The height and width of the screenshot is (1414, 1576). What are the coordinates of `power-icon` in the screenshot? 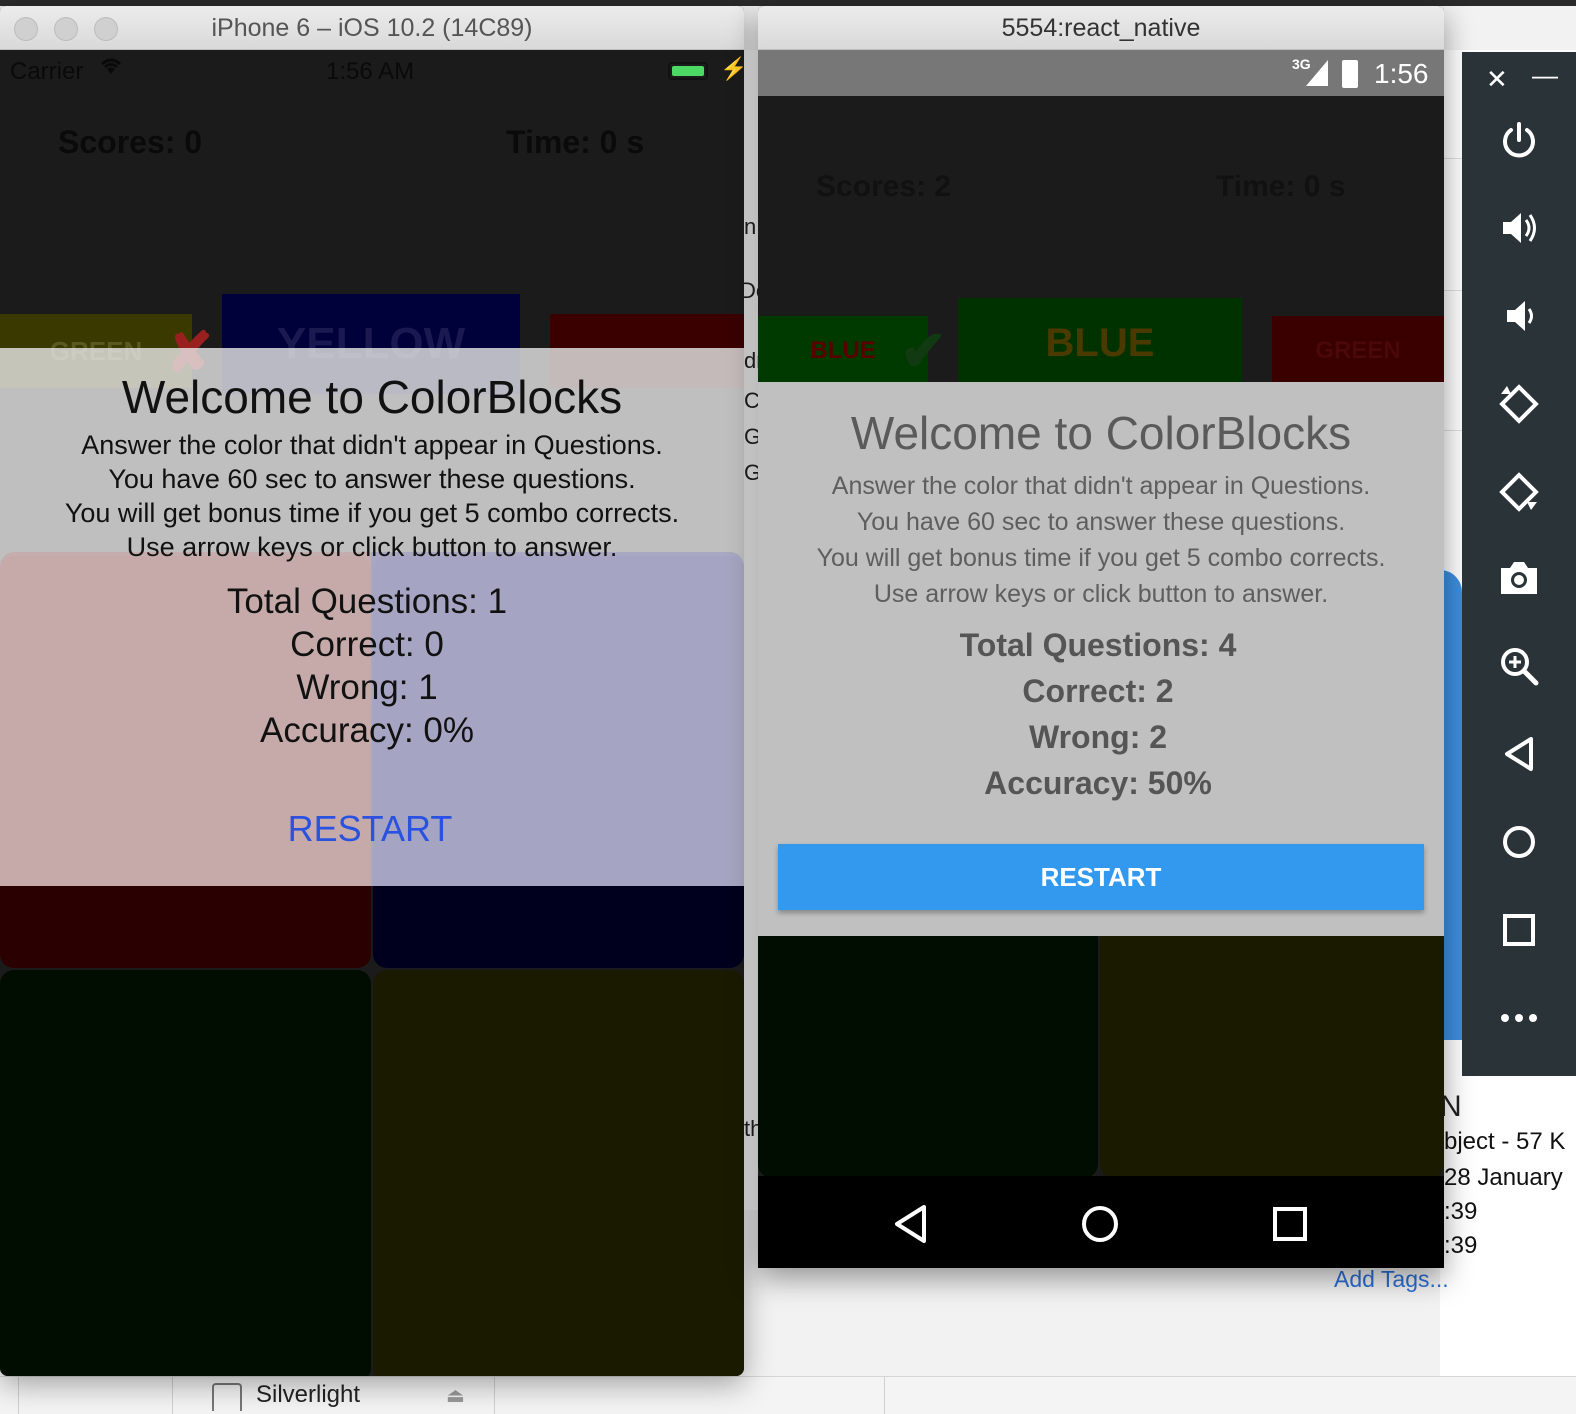 It's located at (1519, 140).